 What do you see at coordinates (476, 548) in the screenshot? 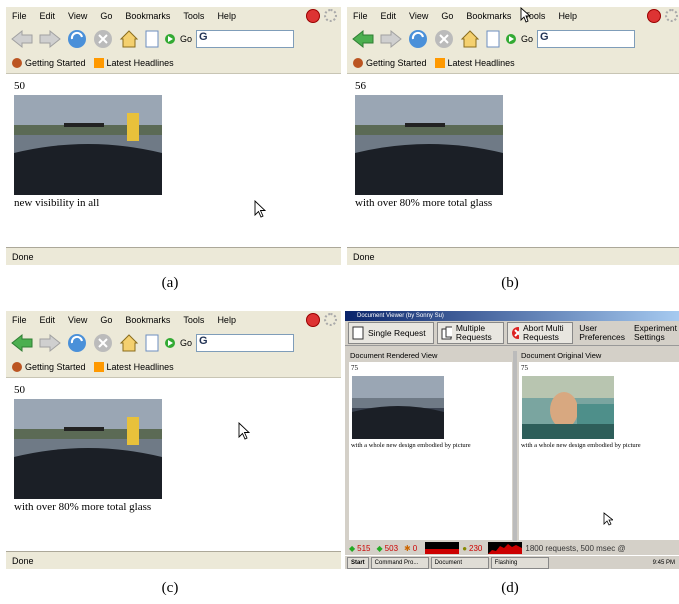
I see `stat-pending: 230` at bounding box center [476, 548].